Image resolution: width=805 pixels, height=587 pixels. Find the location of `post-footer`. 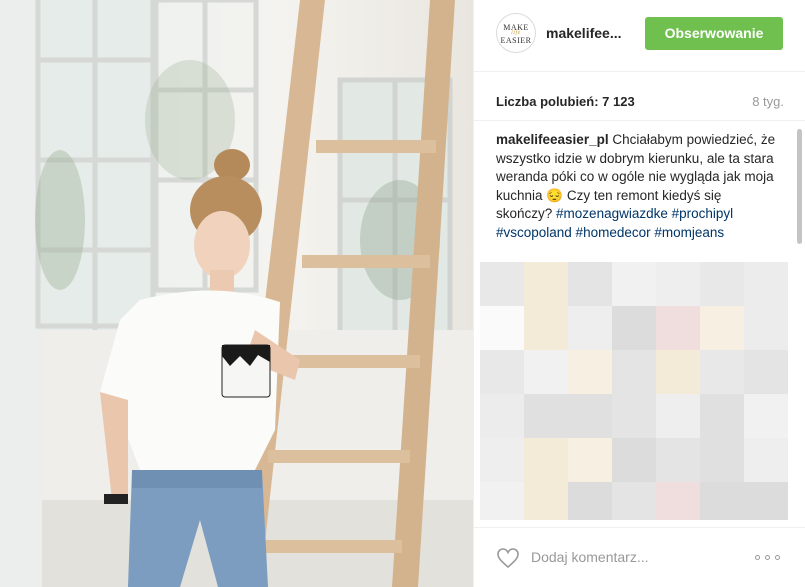

post-footer is located at coordinates (639, 557).